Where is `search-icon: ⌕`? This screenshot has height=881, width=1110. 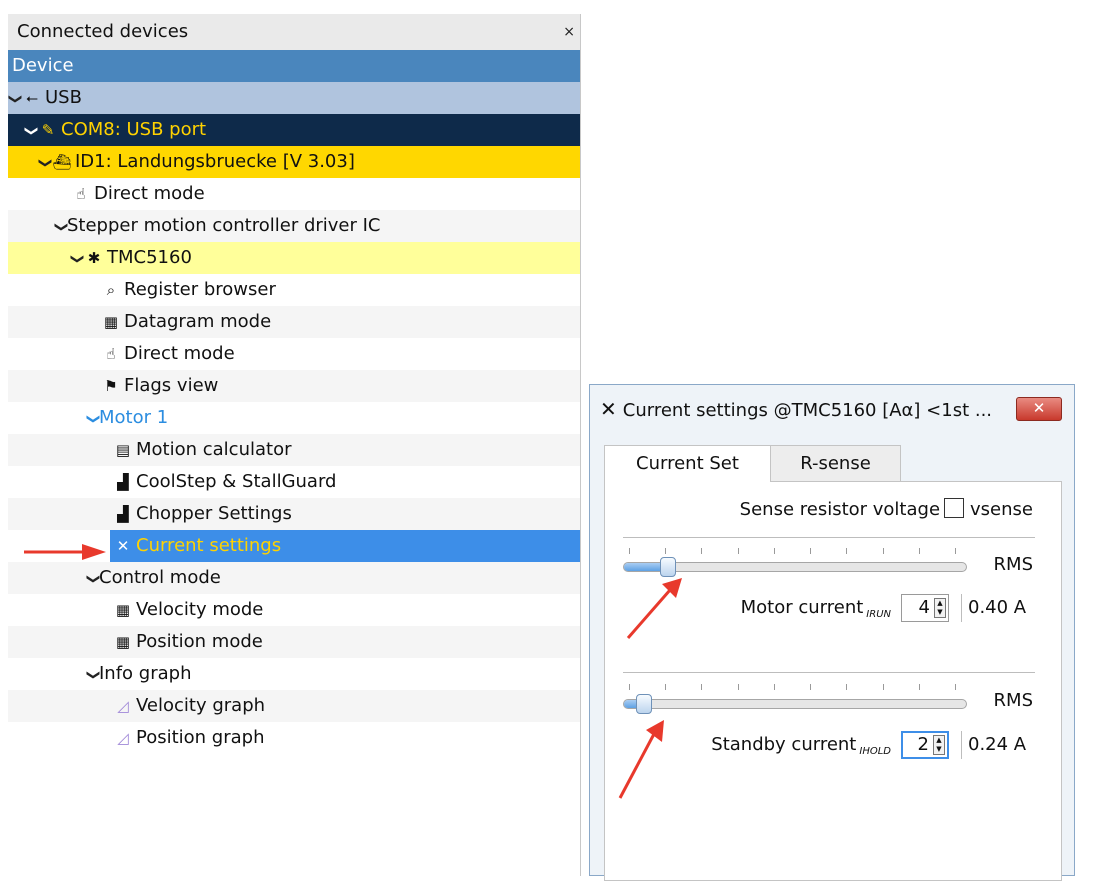
search-icon: ⌕ is located at coordinates (111, 290).